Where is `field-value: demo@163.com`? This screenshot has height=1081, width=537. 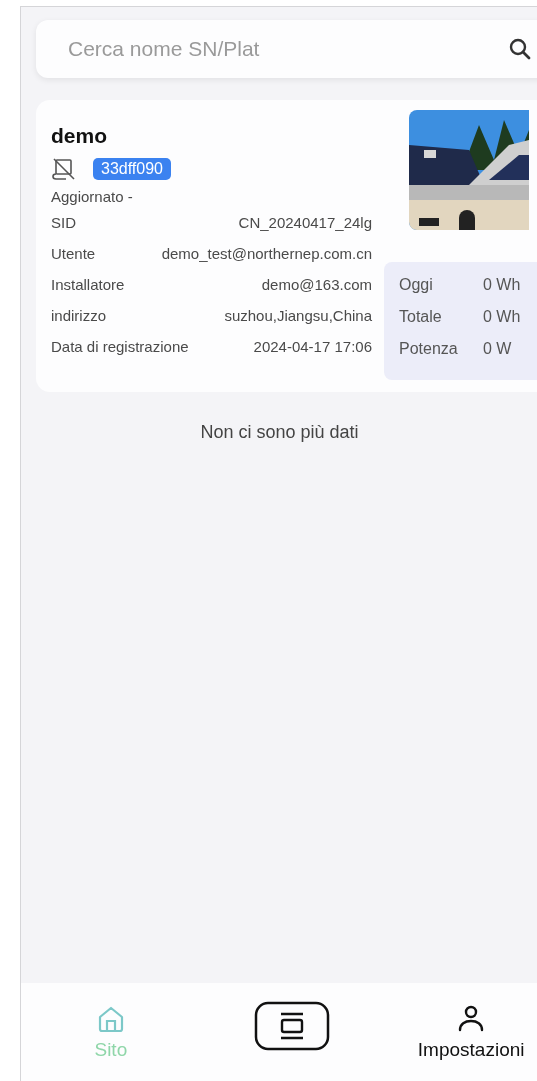
field-value: demo@163.com is located at coordinates (316, 285).